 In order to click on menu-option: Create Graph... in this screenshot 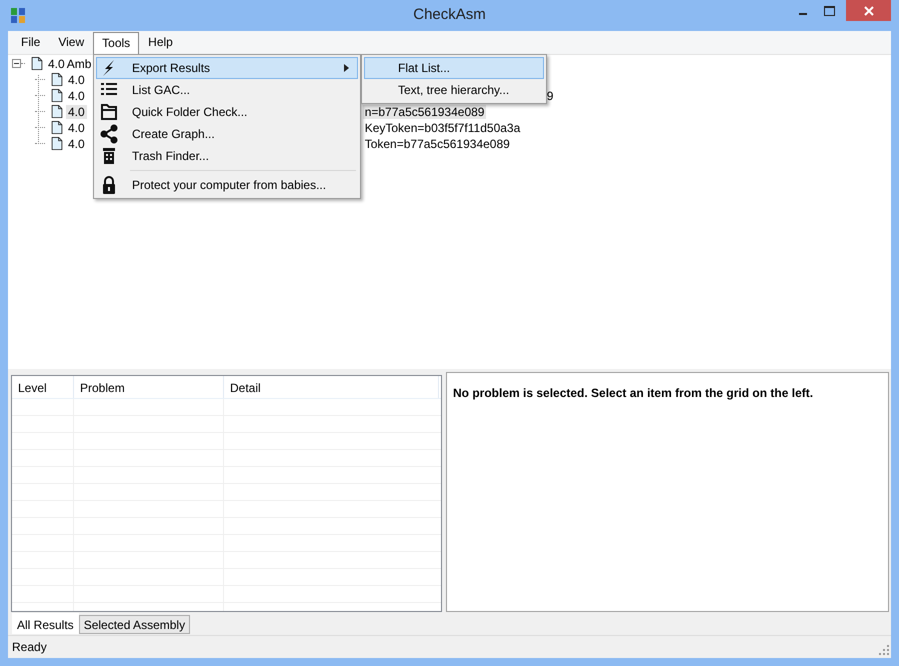, I will do `click(227, 134)`.